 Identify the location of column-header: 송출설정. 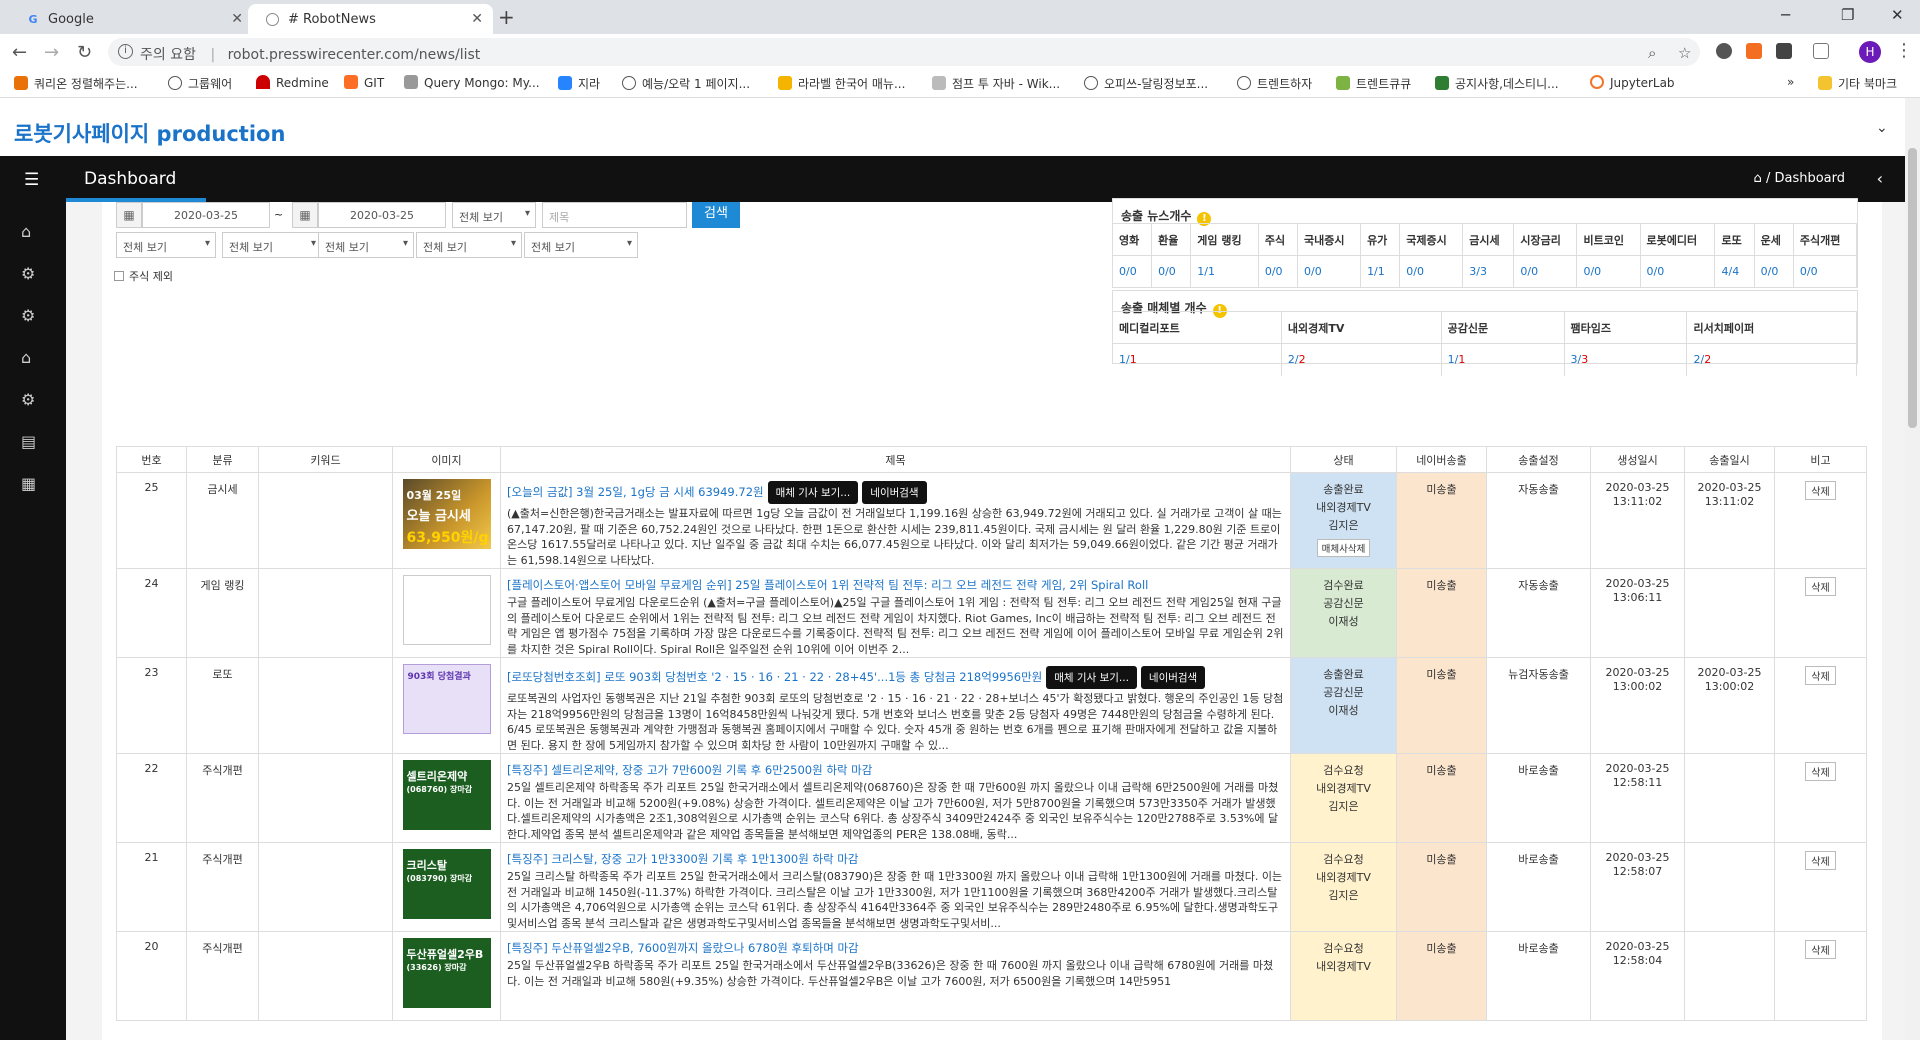
(1538, 459).